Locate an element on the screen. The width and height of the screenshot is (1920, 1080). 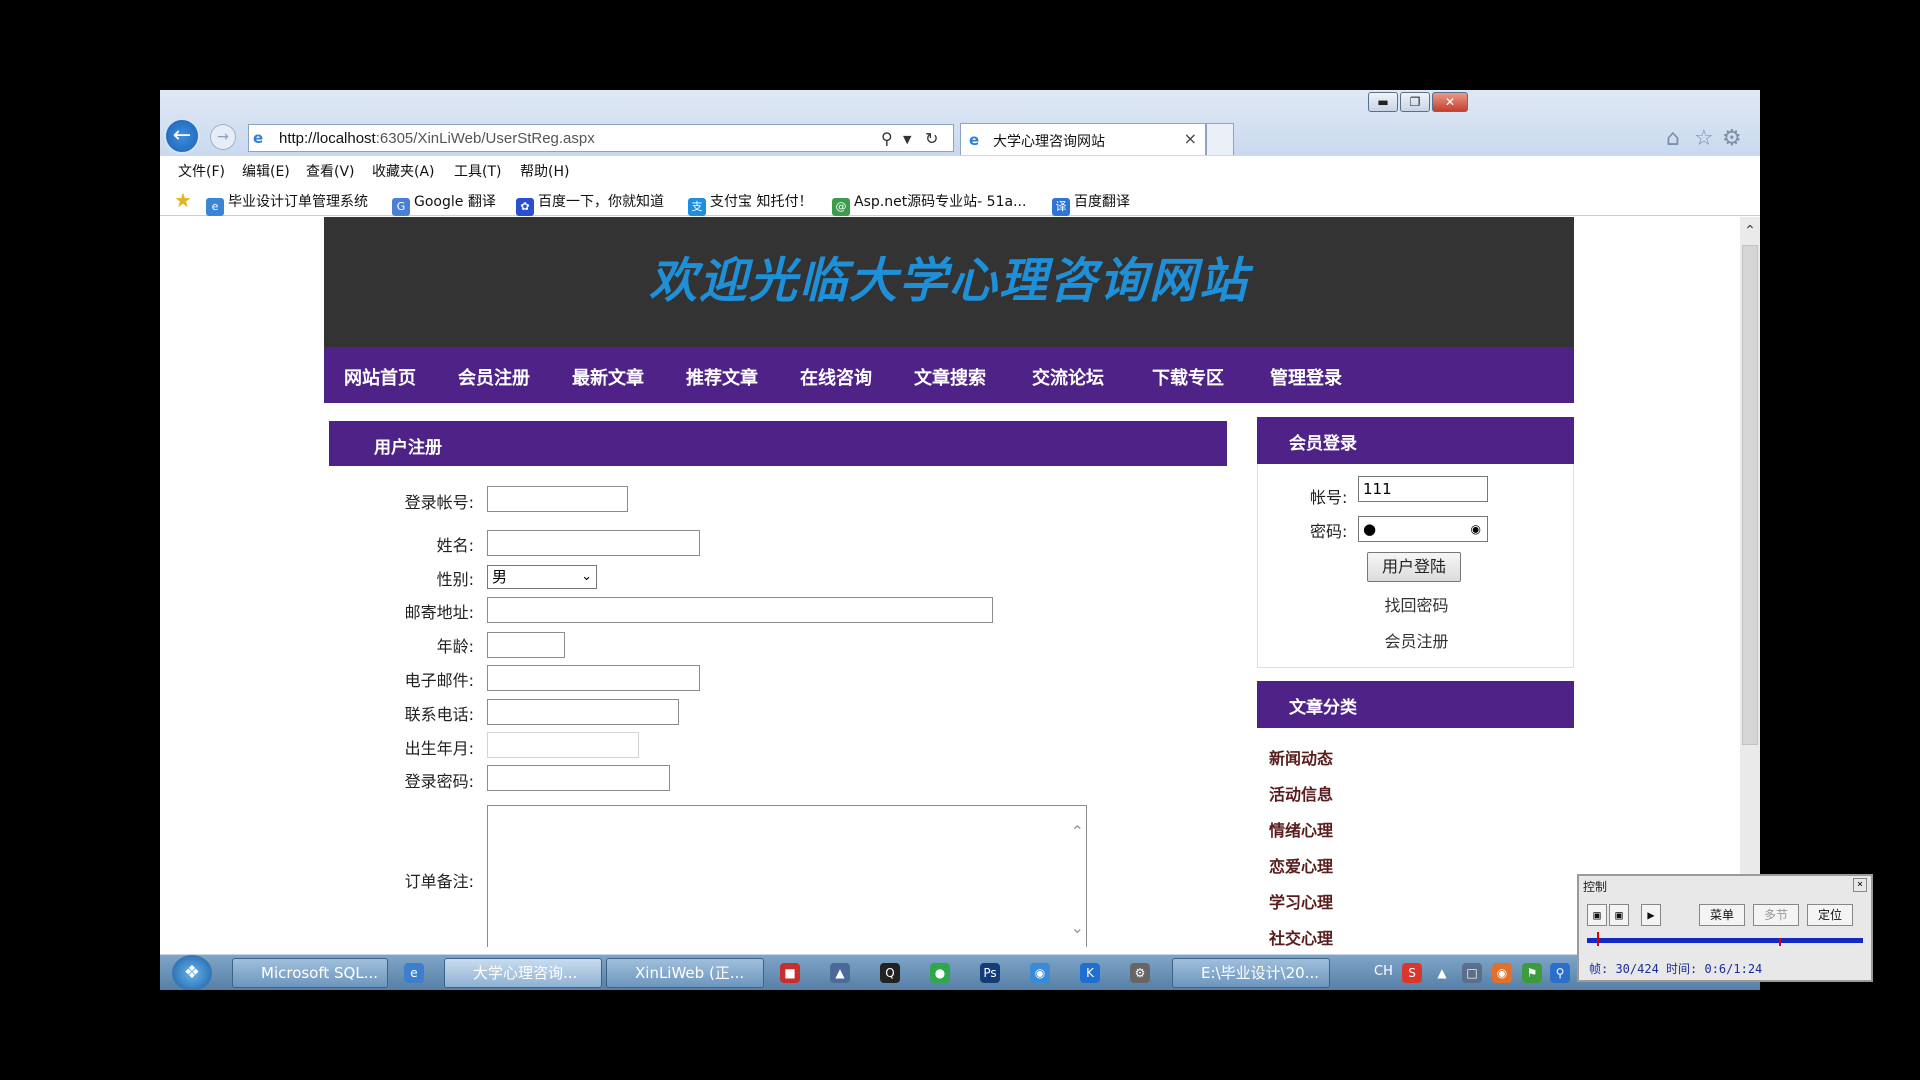
playhead-marker is located at coordinates (1598, 939).